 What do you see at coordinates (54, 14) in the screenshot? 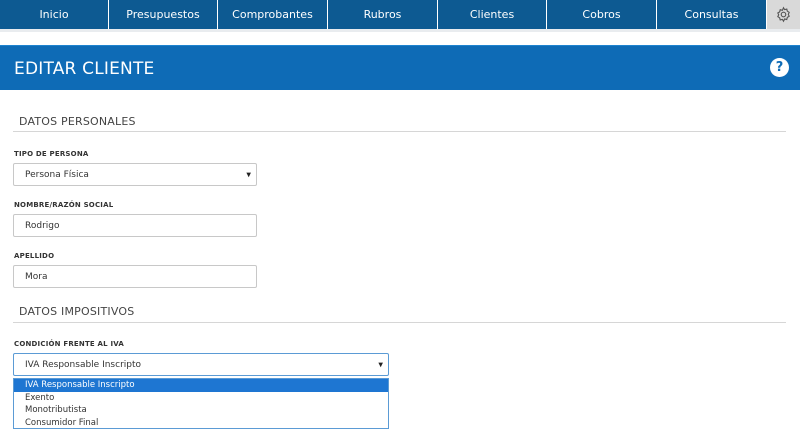
I see `nav-item-inicio: Inicio` at bounding box center [54, 14].